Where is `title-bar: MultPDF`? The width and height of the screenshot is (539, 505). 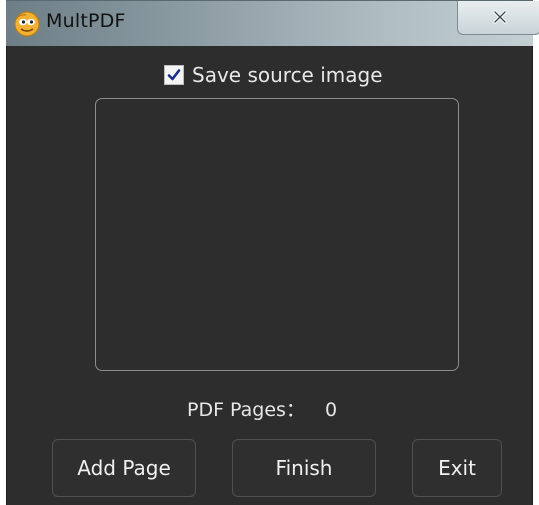
title-bar: MultPDF is located at coordinates (272, 23).